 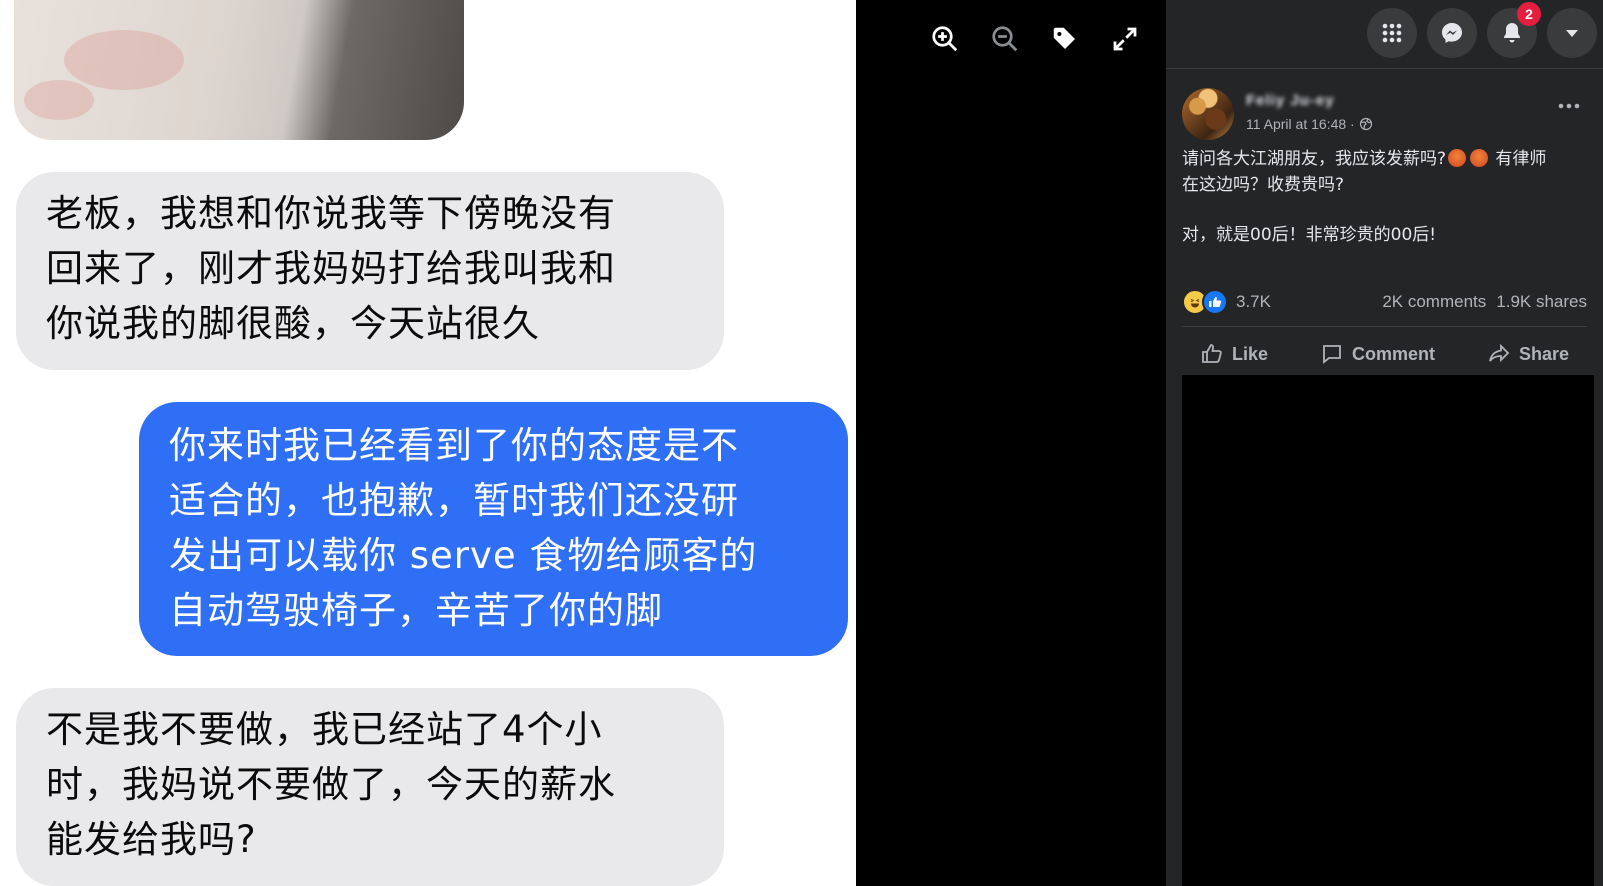 I want to click on post-stats: 3.7K 2K comments 1.9K shares, so click(x=1384, y=302).